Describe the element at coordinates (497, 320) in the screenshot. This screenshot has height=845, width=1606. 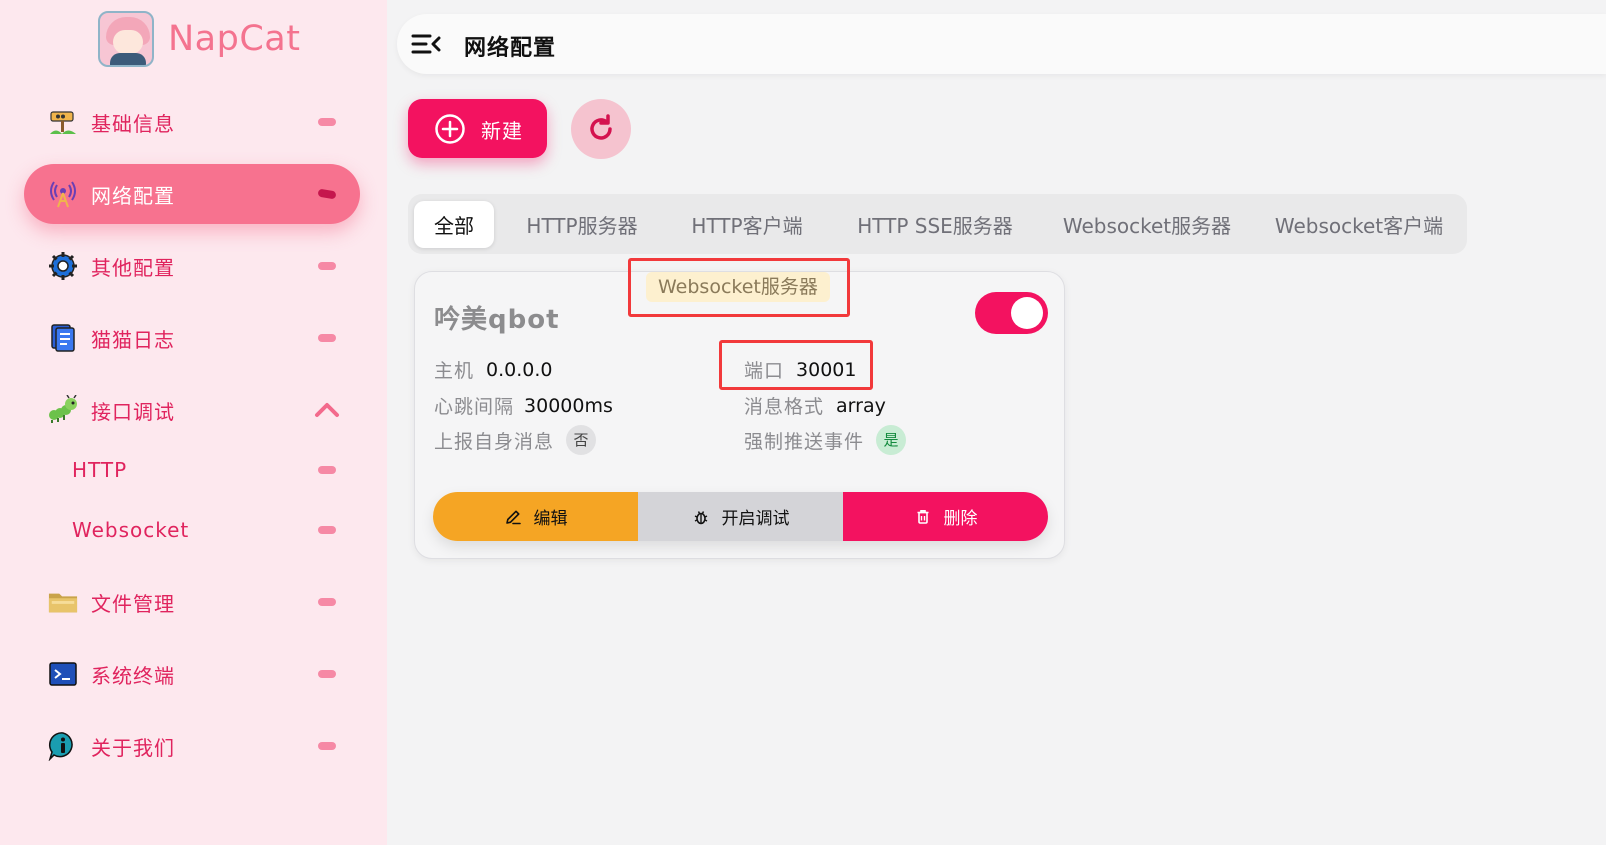
I see `config-name: 吟美qbot` at that location.